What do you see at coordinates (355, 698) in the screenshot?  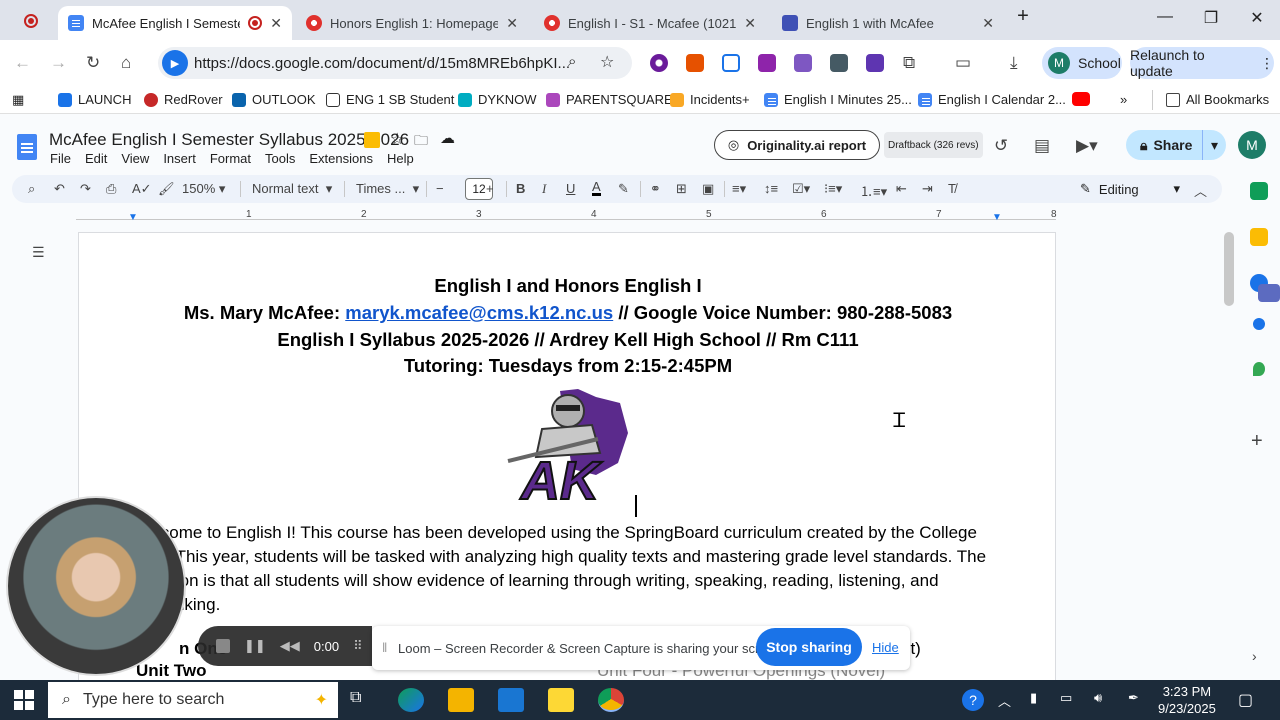 I see `task-view-icon: ⧉` at bounding box center [355, 698].